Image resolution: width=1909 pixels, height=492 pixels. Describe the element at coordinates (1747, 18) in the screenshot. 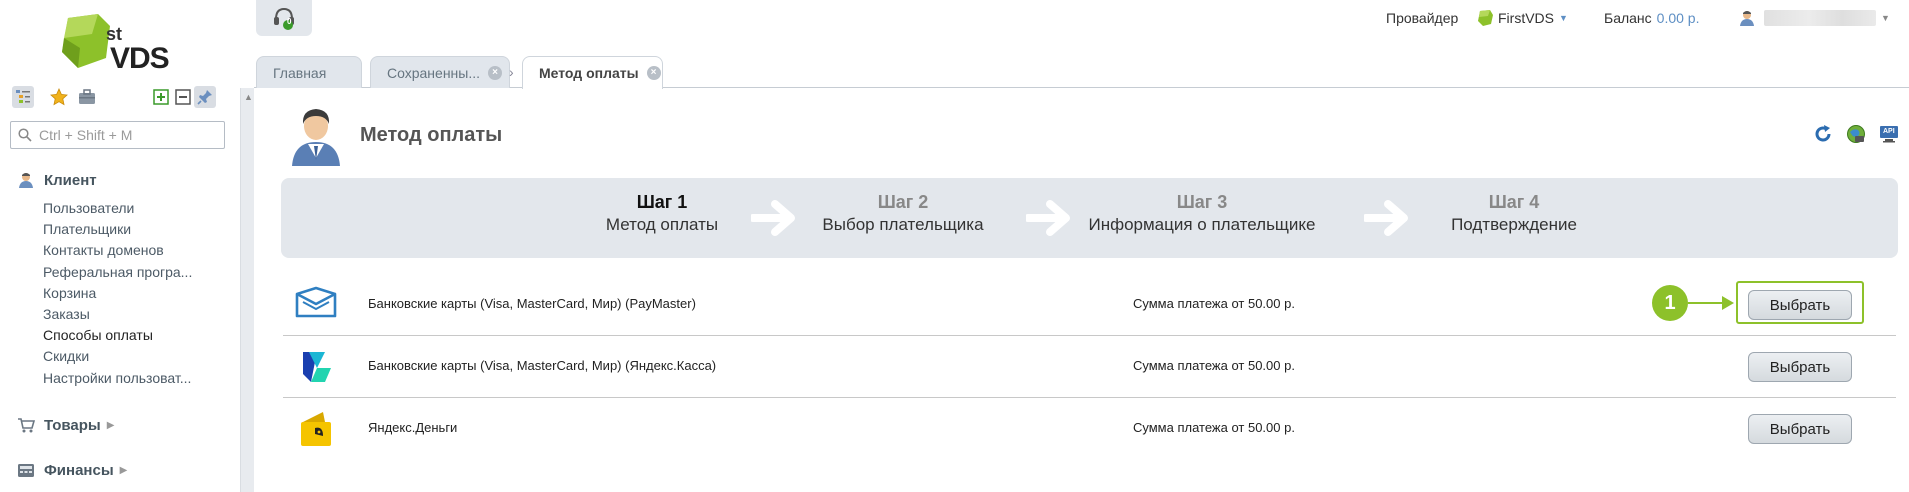

I see `user-avatar-icon` at that location.